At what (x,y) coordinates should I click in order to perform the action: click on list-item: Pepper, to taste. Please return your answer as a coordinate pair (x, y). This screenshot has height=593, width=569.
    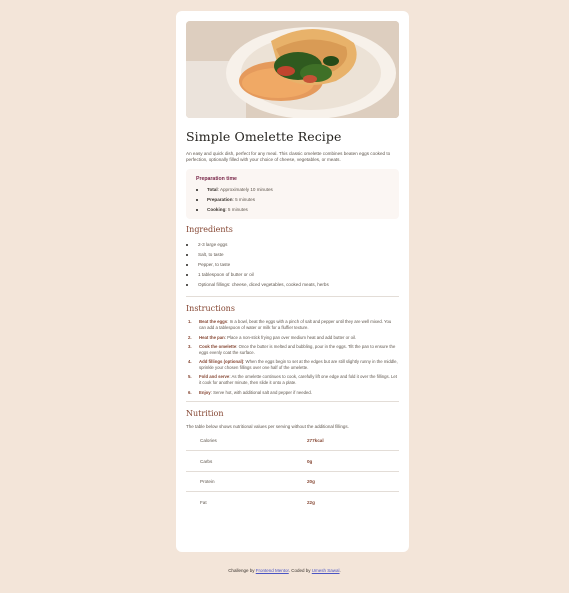
    Looking at the image, I should click on (292, 265).